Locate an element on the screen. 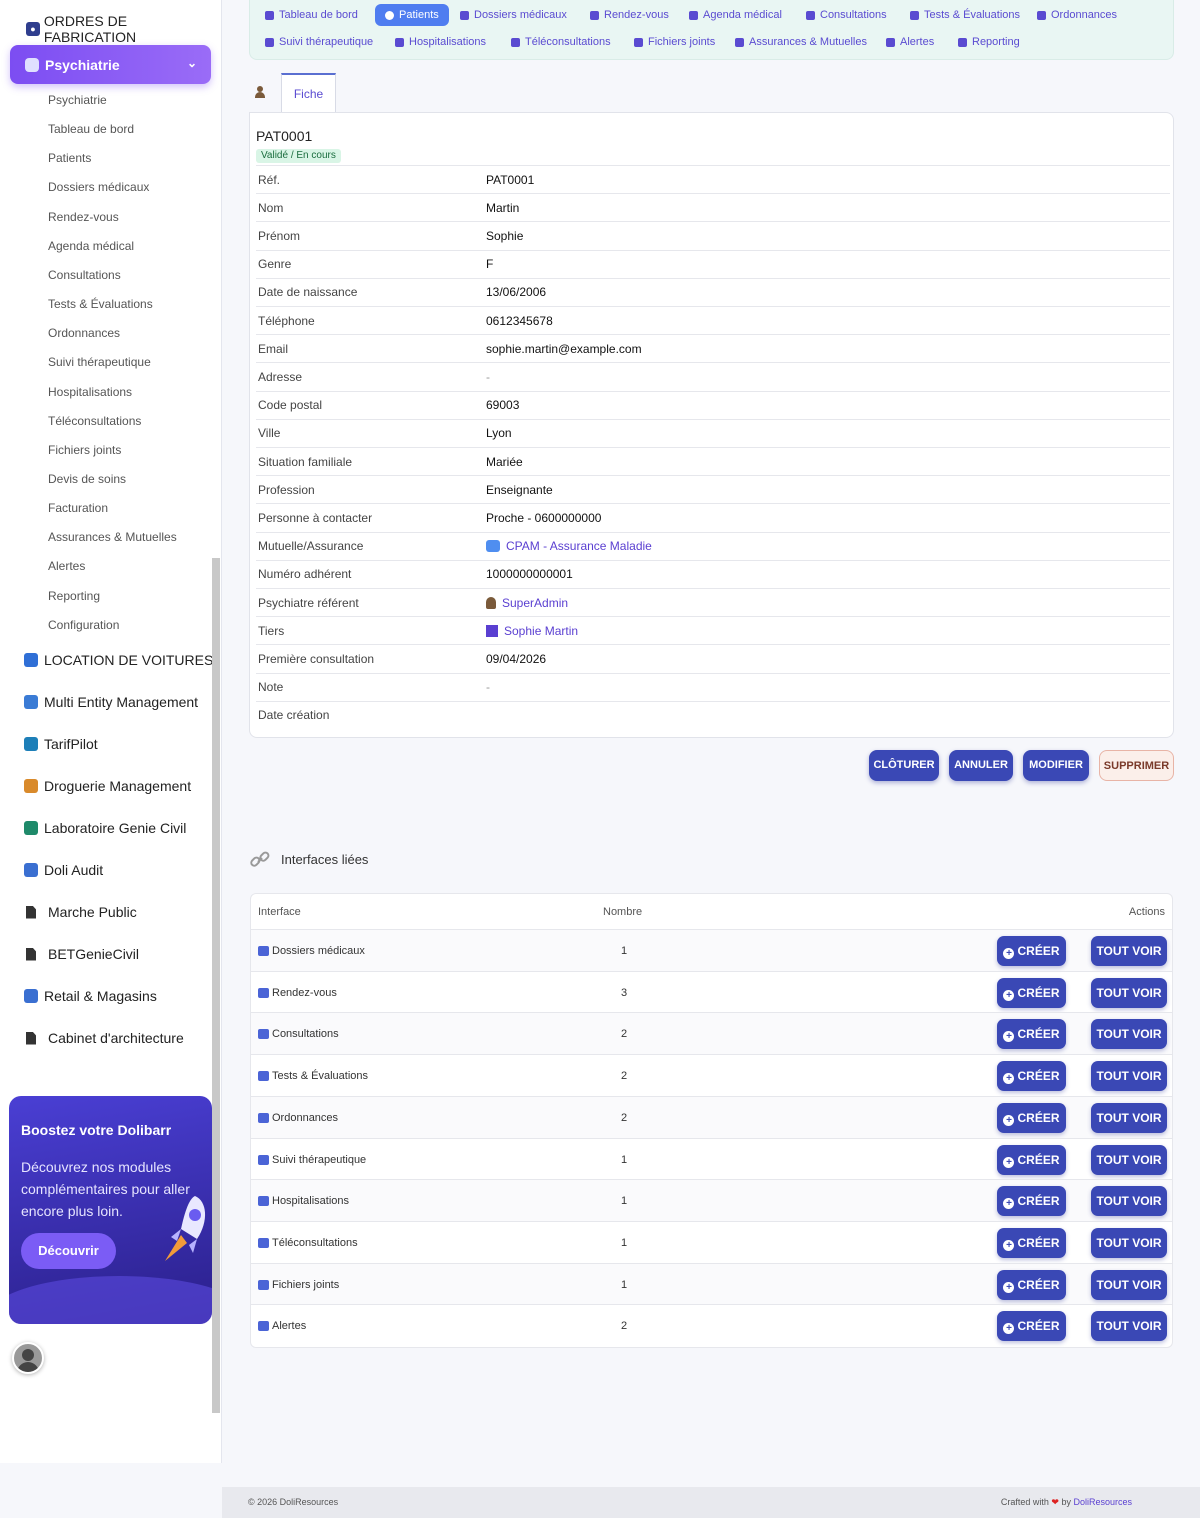  sidebar-module: Marche Public is located at coordinates (80, 912).